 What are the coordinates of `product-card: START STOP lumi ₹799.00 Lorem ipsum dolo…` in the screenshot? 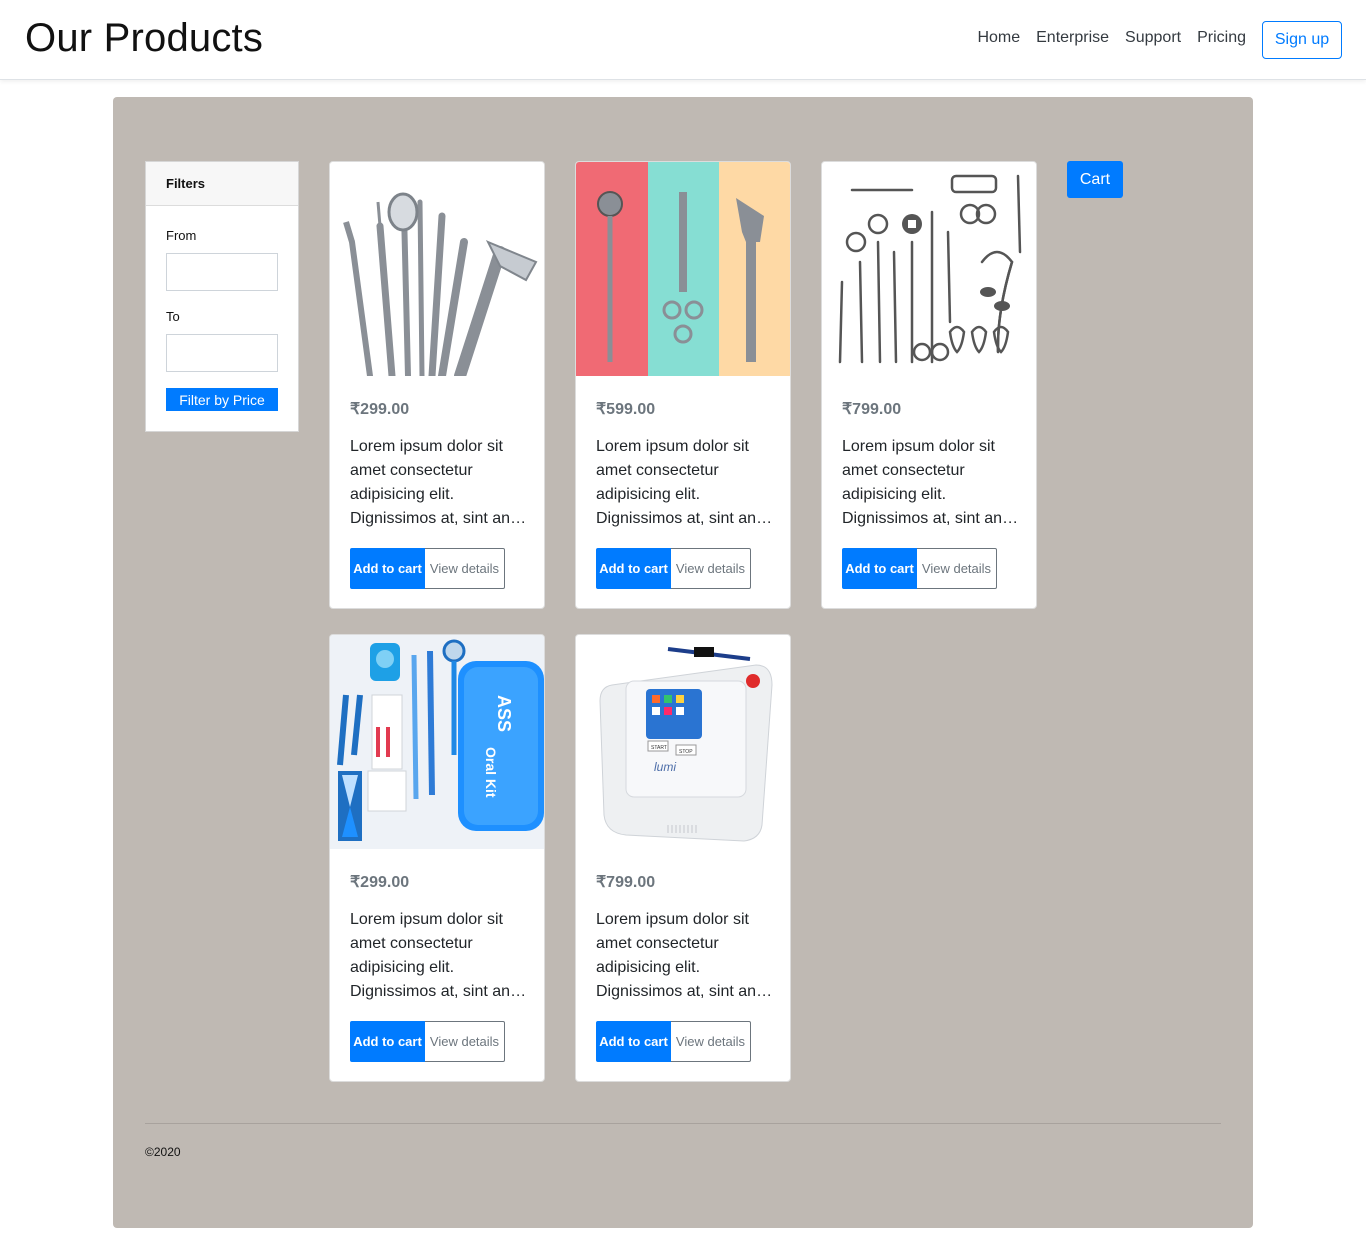 It's located at (683, 858).